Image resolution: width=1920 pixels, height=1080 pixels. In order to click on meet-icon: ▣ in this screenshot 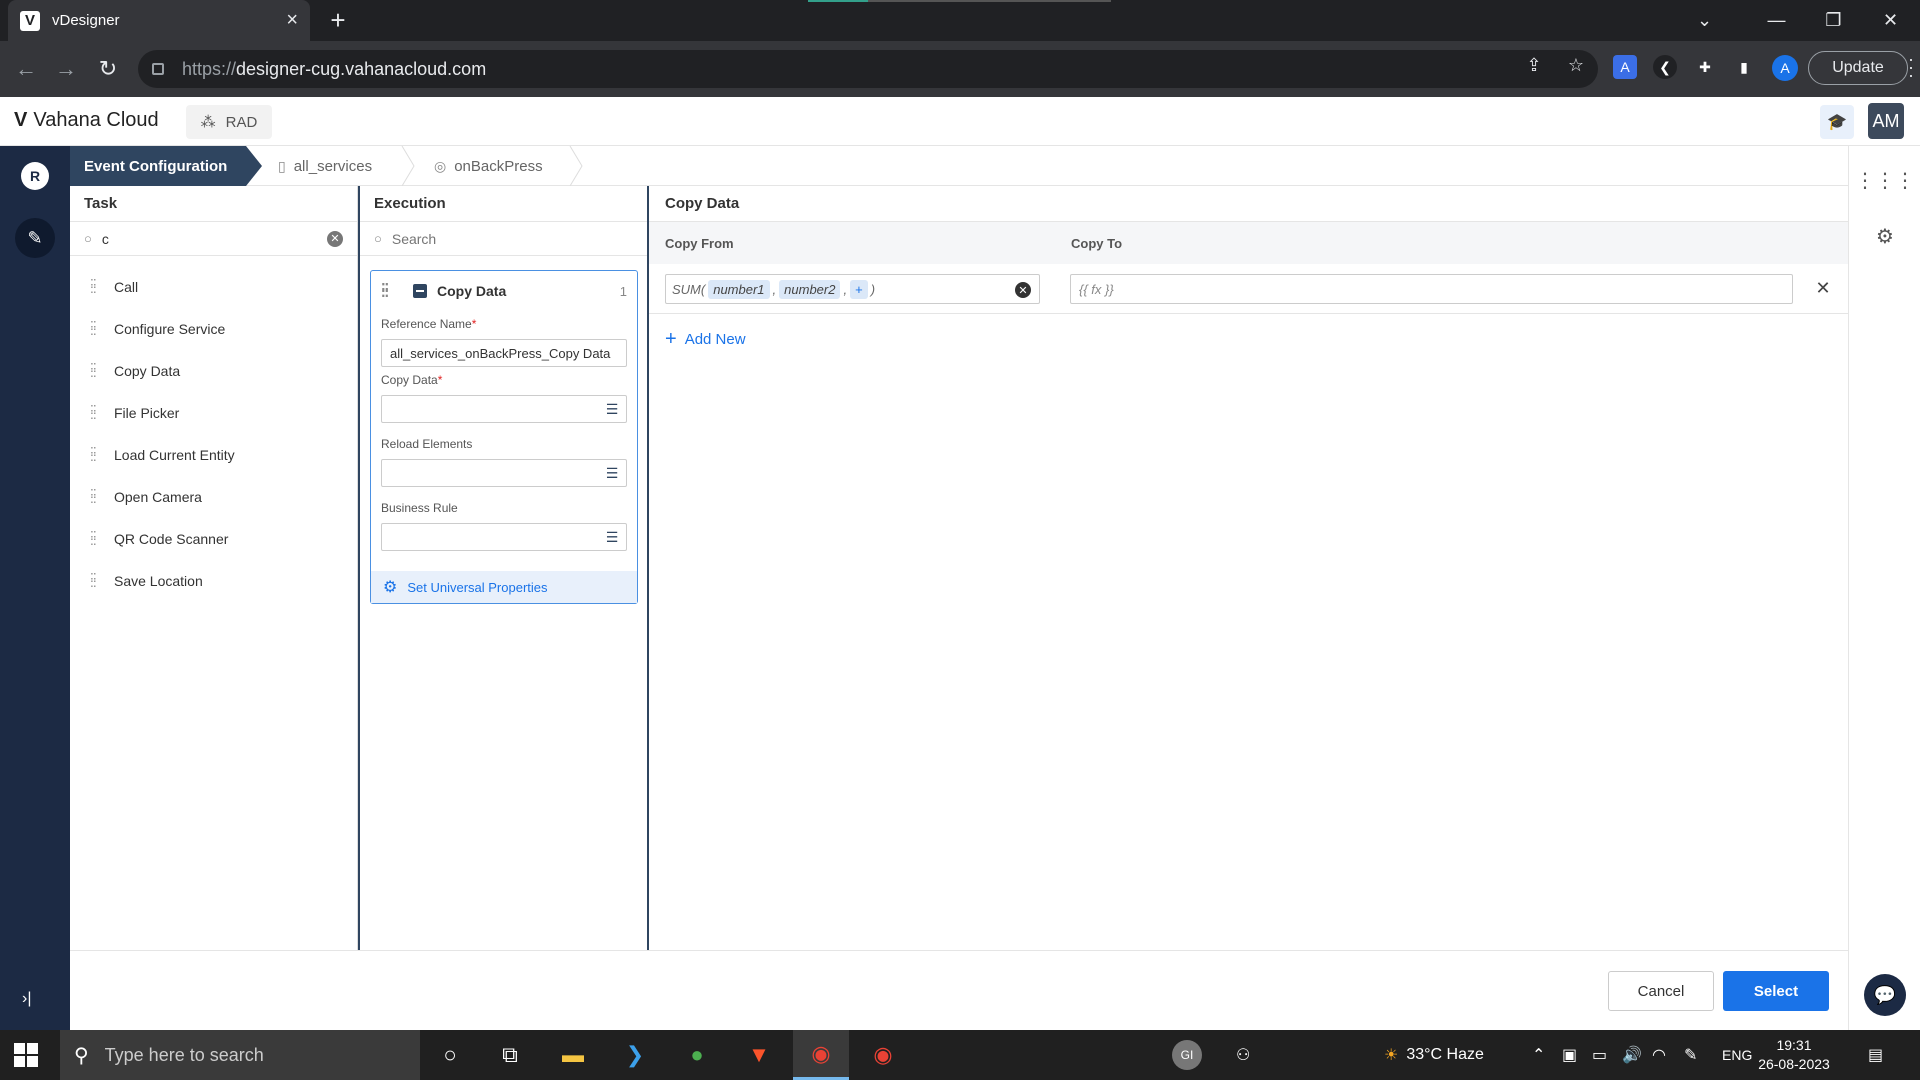, I will do `click(1569, 1055)`.